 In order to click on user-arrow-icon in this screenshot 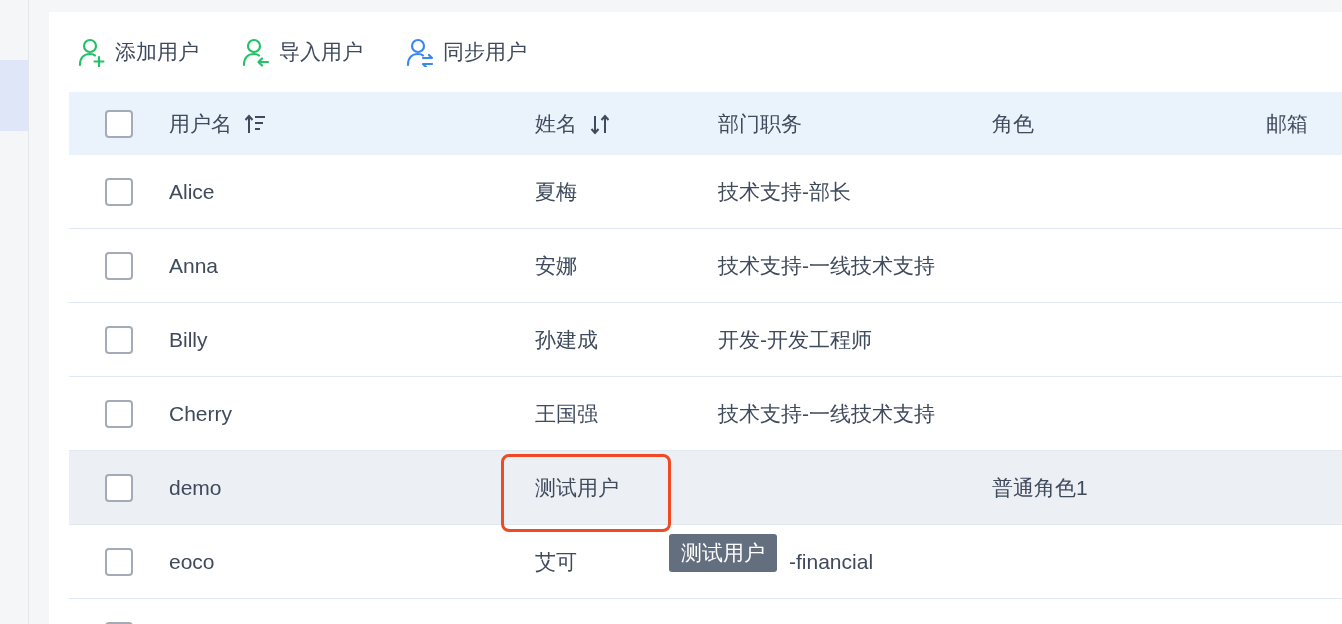, I will do `click(256, 52)`.